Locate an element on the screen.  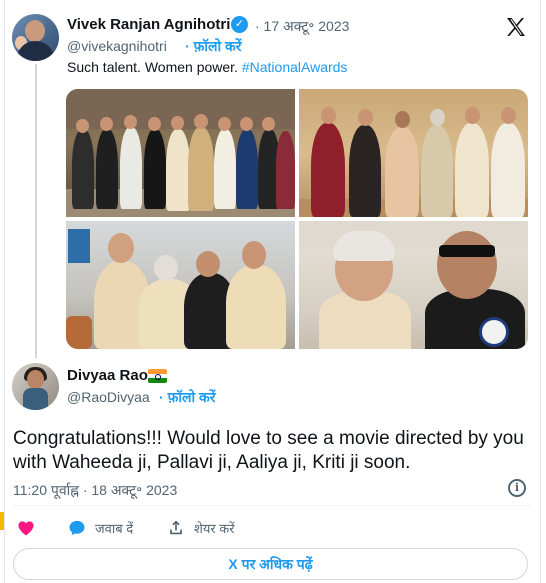
reply-button: जवाब दें is located at coordinates (100, 528).